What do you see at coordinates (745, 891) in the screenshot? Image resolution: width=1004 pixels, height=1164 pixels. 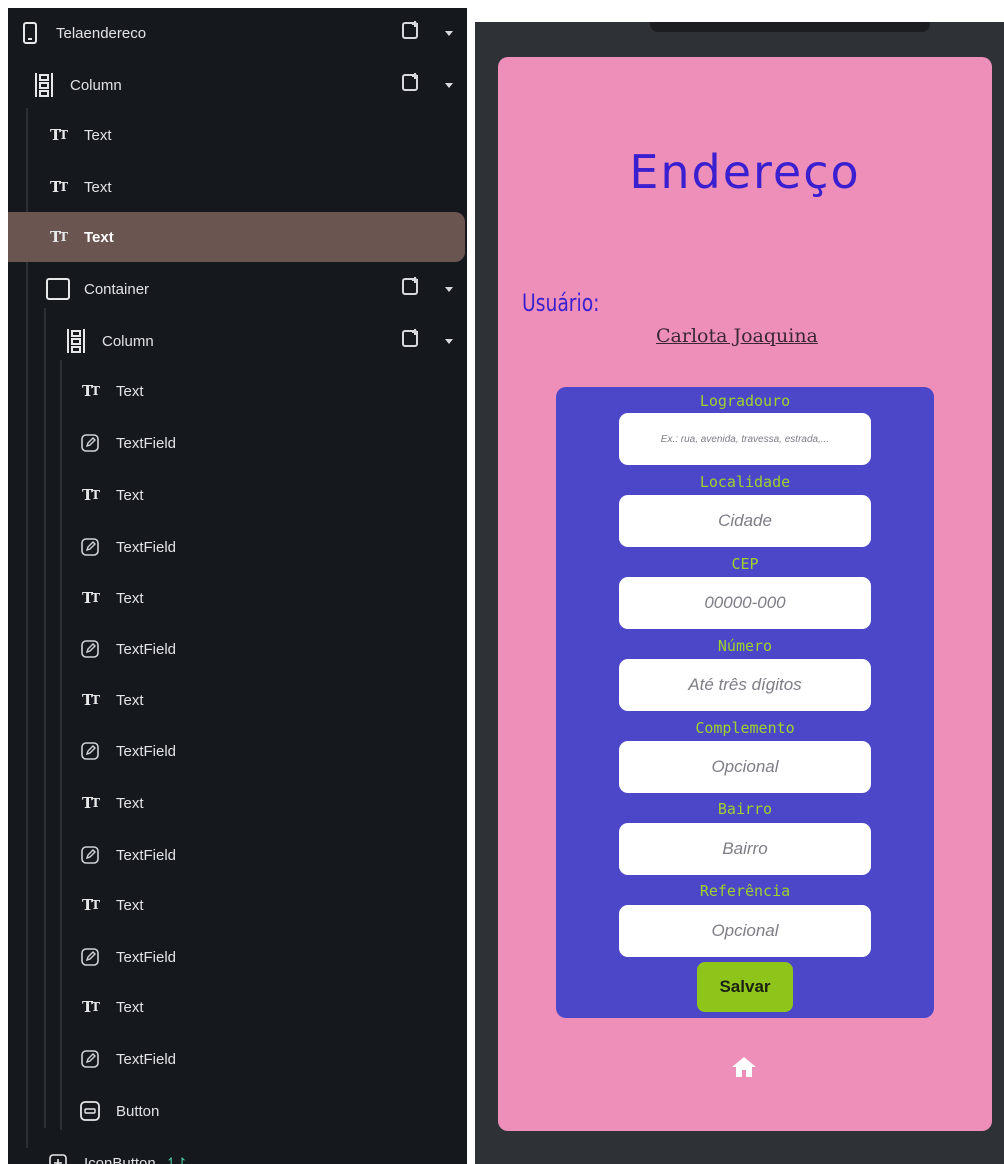 I see `referencia-label: Referência` at bounding box center [745, 891].